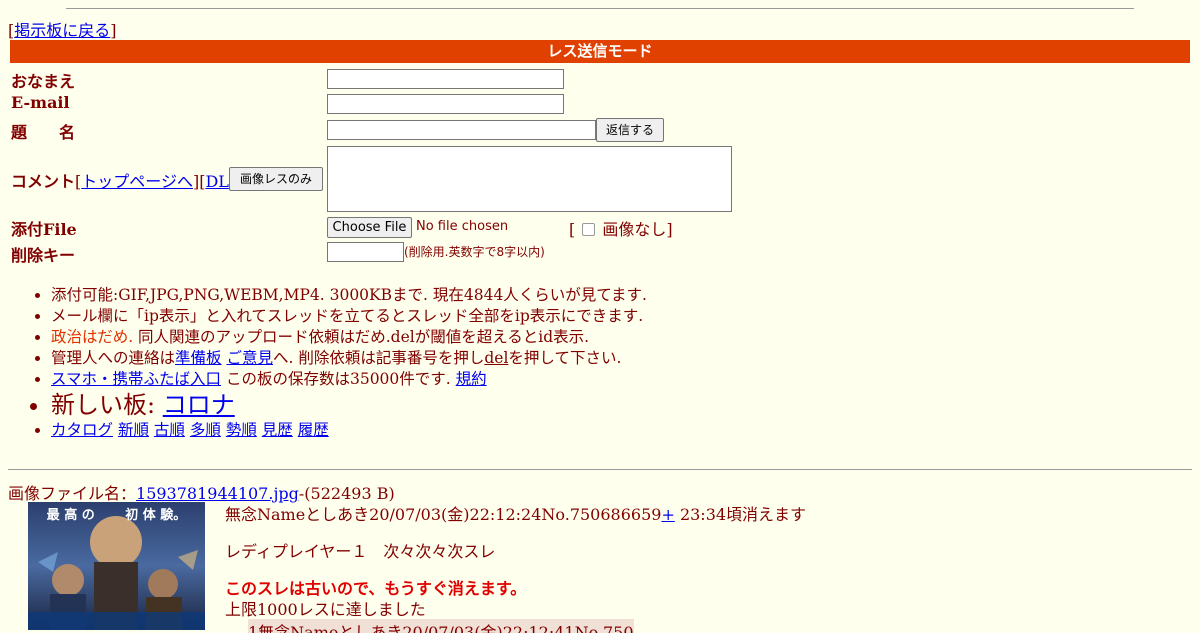 The image size is (1200, 633). I want to click on comment-label-row: コメント[トップページへ][DL], so click(123, 180).